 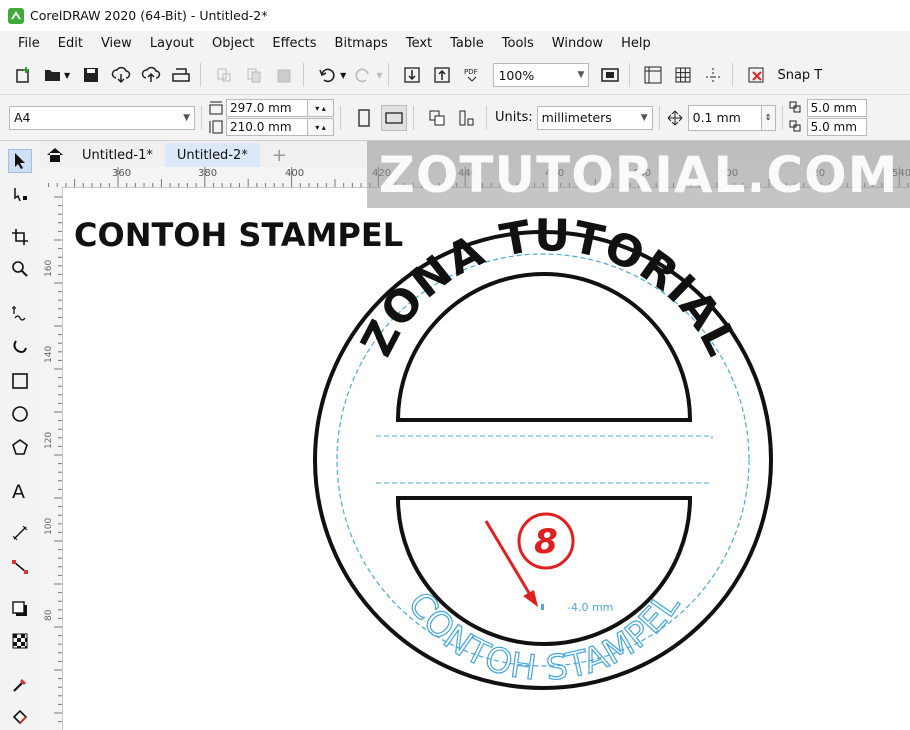 I want to click on redo-dropdown-icon: ▼, so click(x=379, y=75).